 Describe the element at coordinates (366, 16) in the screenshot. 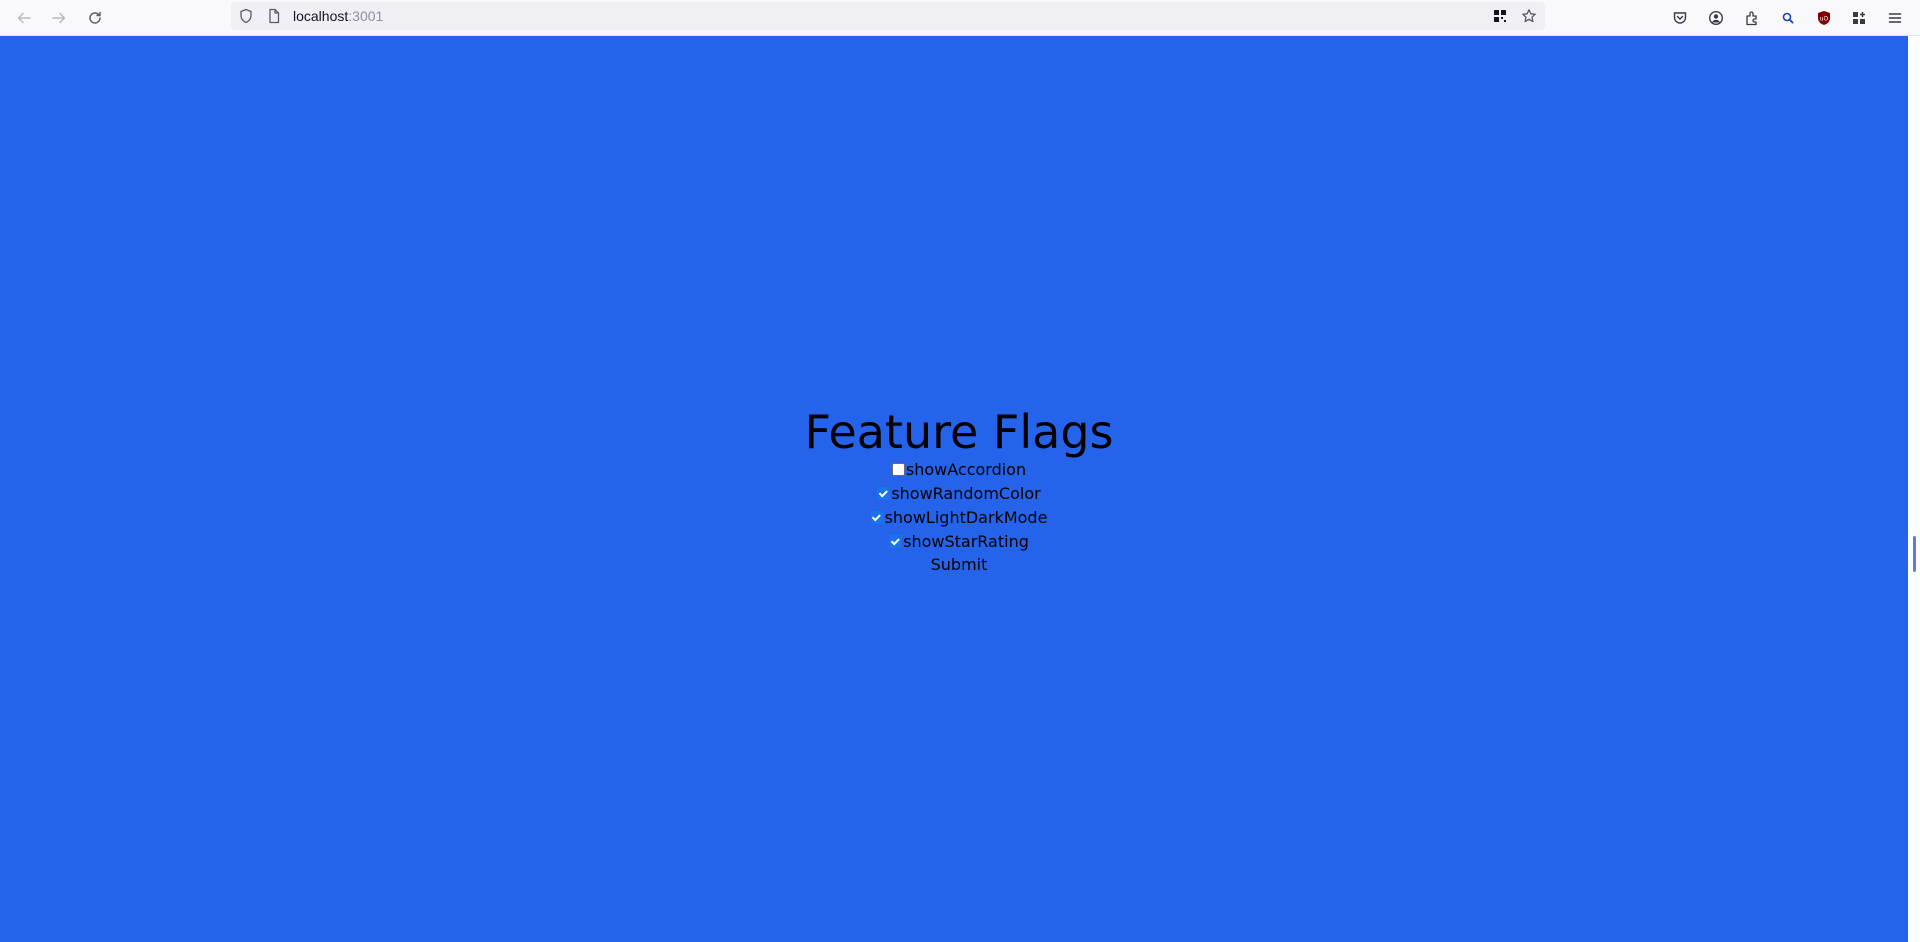

I see `url-port: :3001` at that location.